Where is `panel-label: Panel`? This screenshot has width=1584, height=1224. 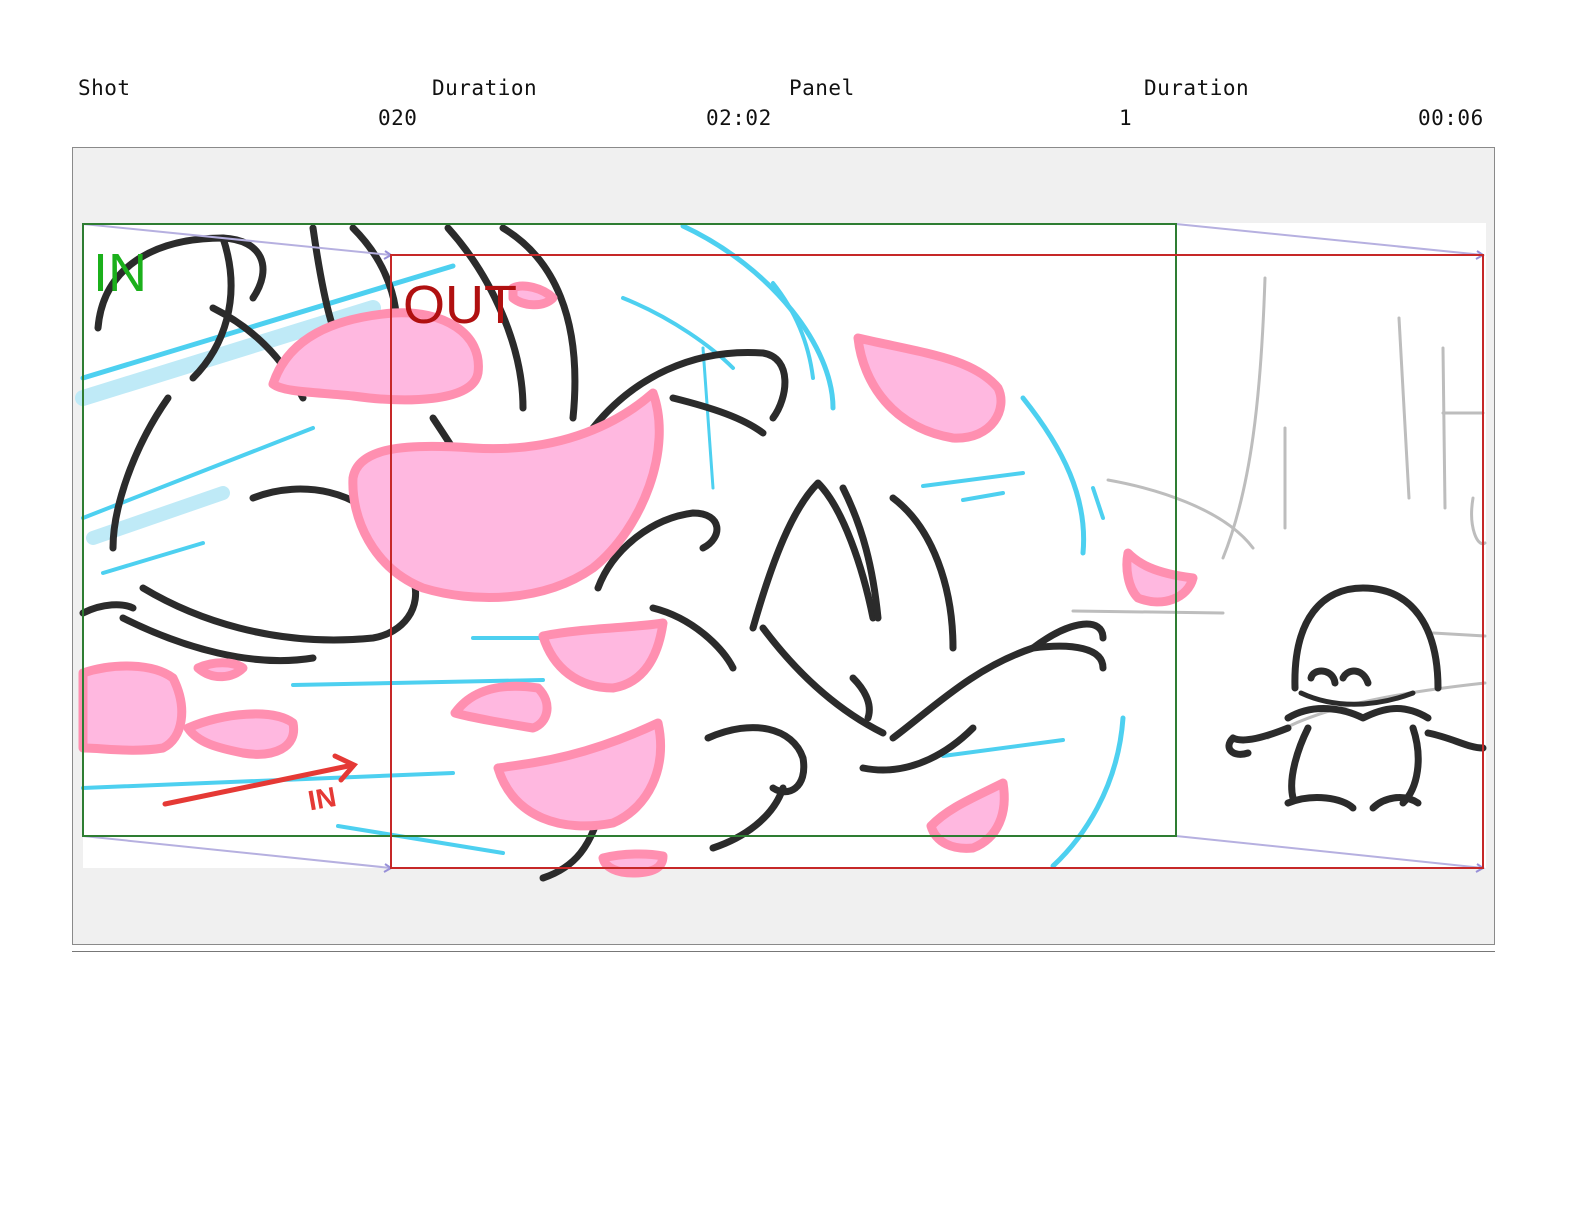
panel-label: Panel is located at coordinates (822, 88).